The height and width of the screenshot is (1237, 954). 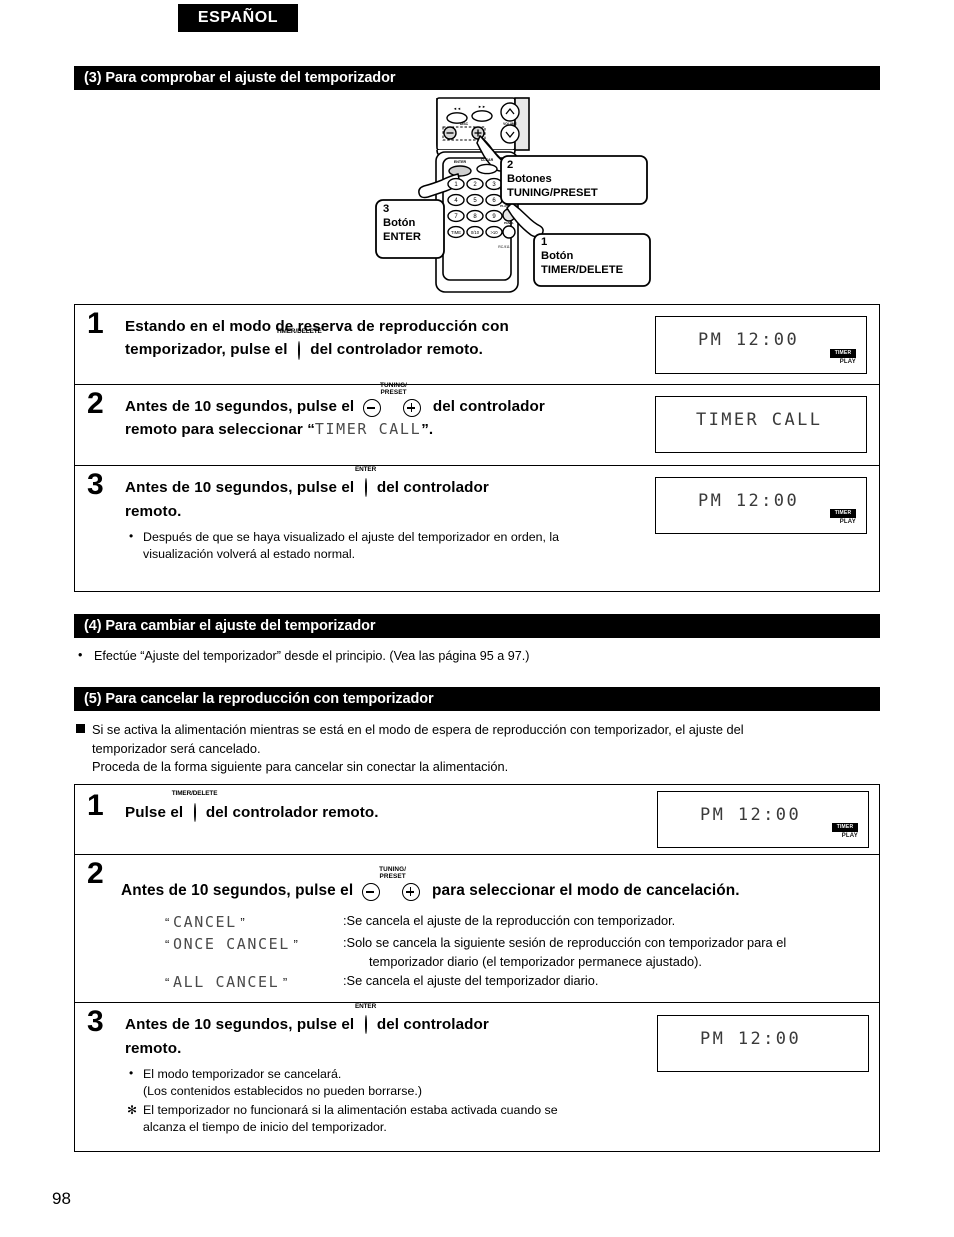 What do you see at coordinates (206, 350) in the screenshot?
I see `check-step-1-text-b: temporizador, pulse el` at bounding box center [206, 350].